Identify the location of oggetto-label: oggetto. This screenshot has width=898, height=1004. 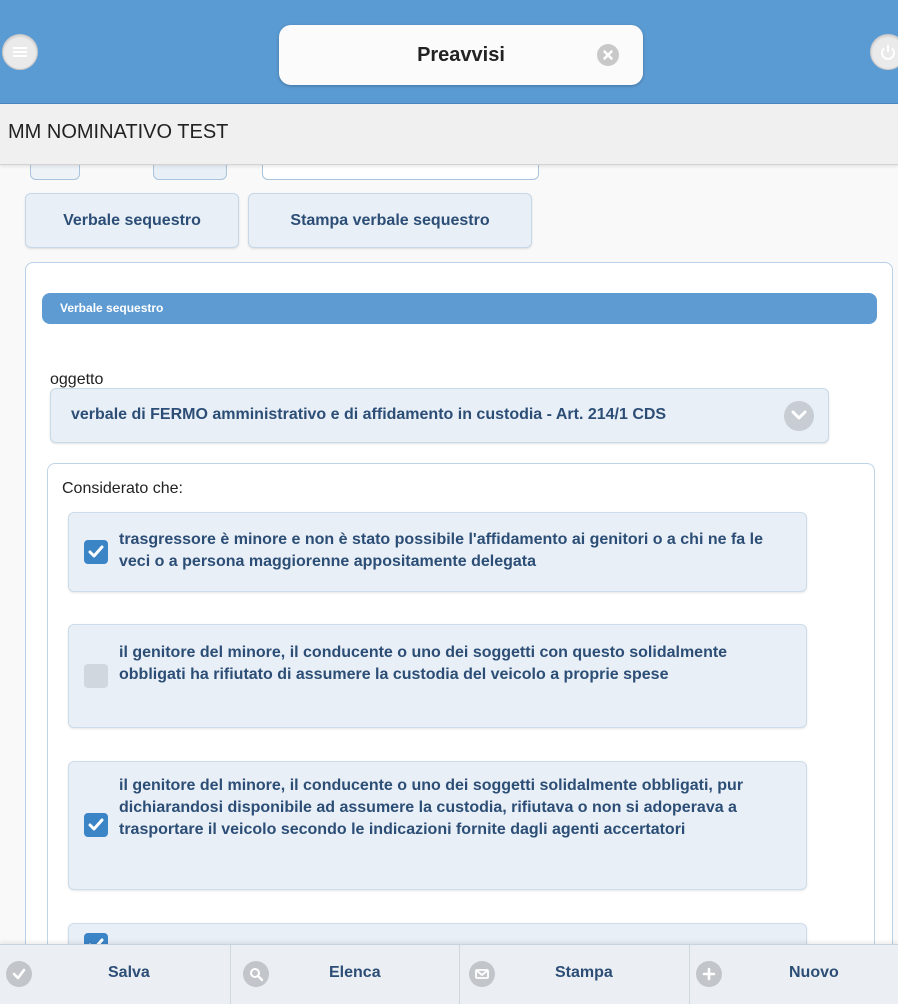
(77, 379).